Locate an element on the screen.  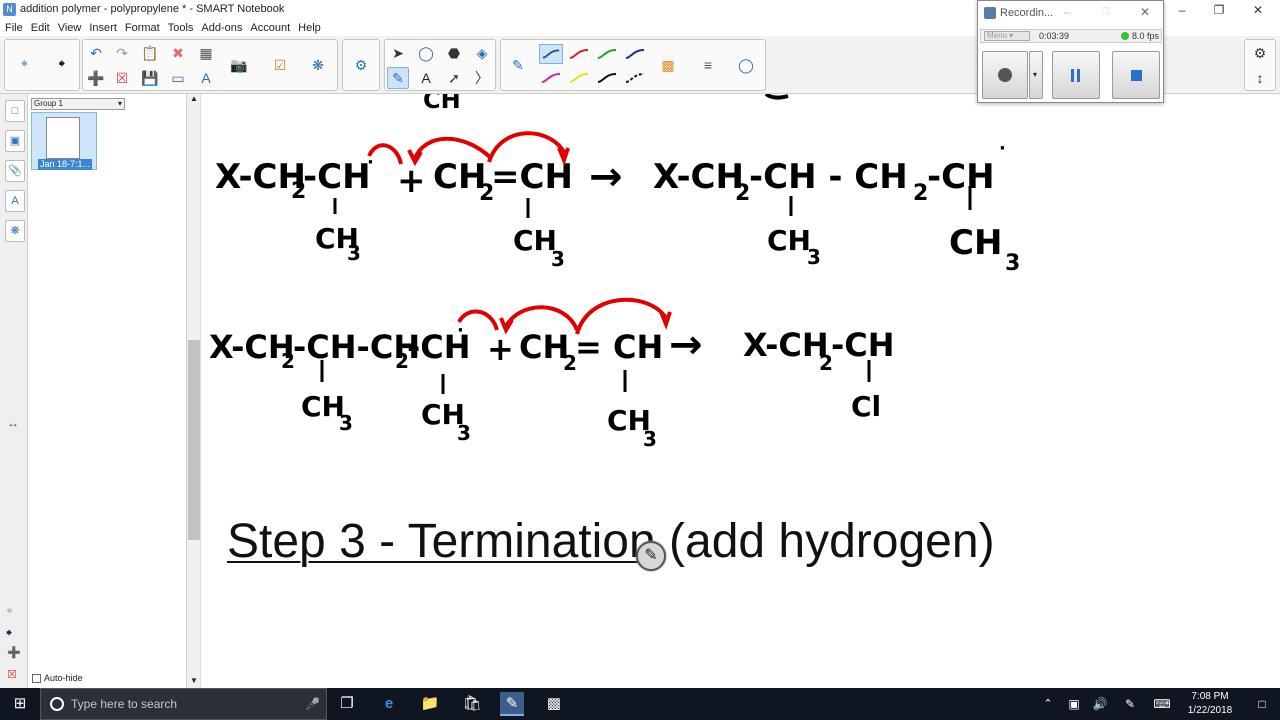
puzzle-icon: ⚙ is located at coordinates (361, 65).